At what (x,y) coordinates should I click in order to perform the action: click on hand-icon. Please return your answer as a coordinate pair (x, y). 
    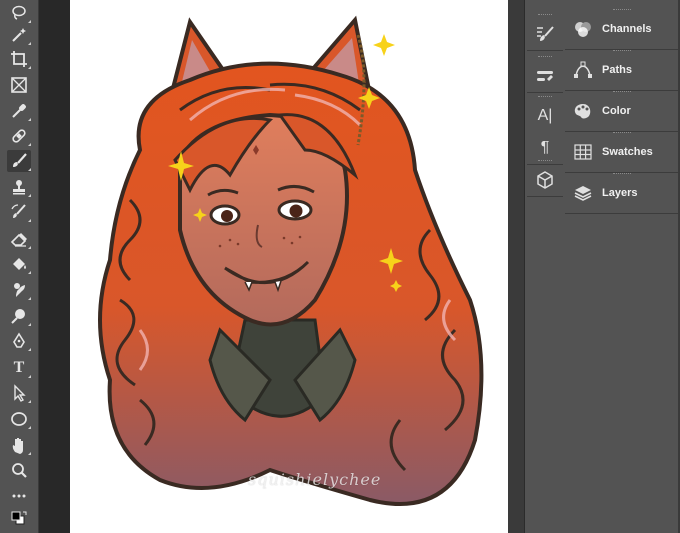
    Looking at the image, I should click on (17, 446).